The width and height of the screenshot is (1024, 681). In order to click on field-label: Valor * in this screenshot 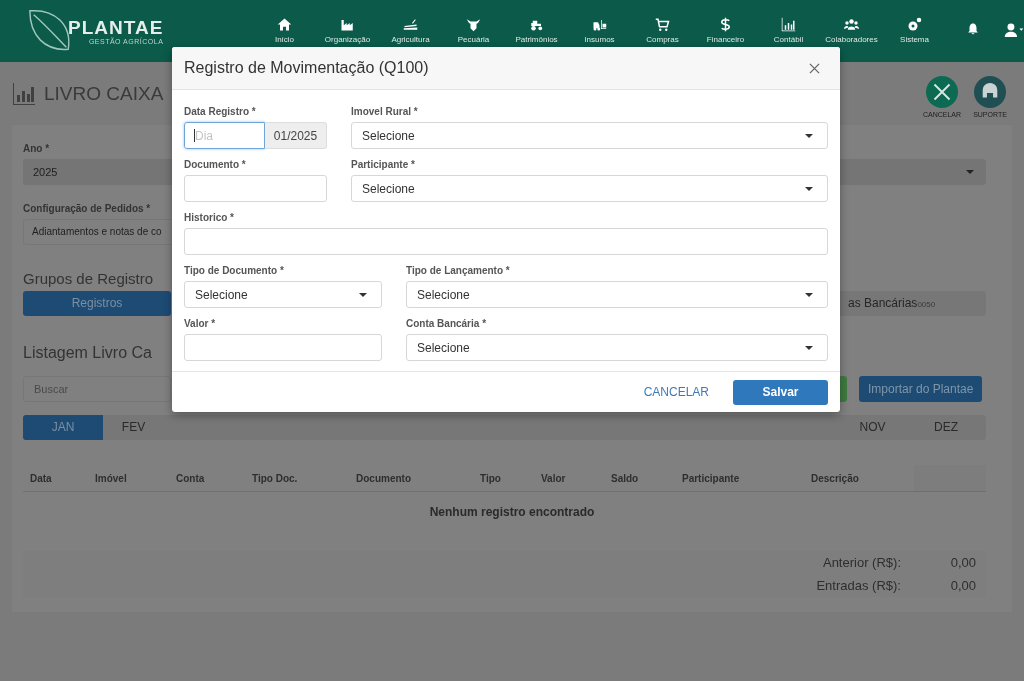, I will do `click(200, 323)`.